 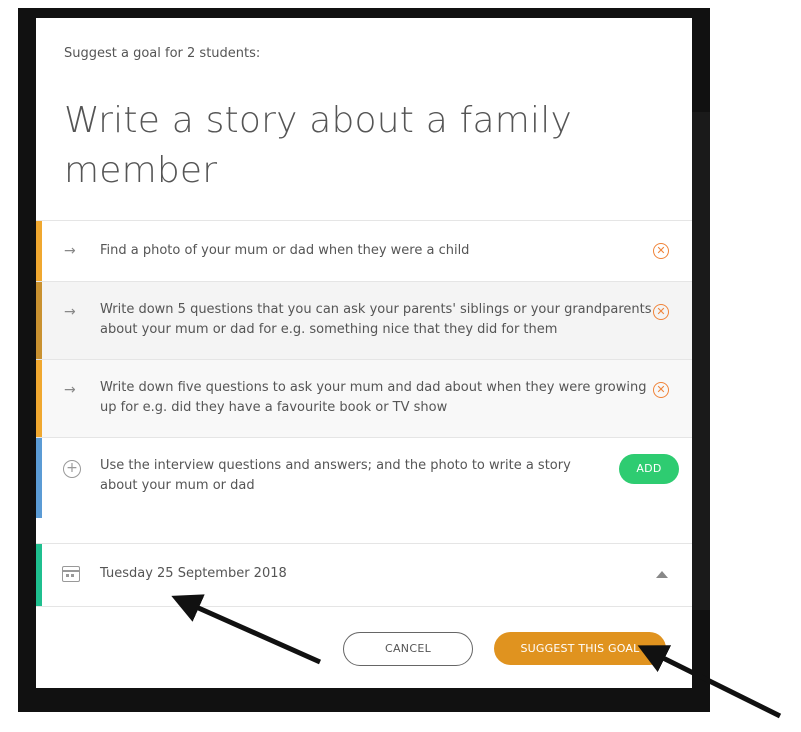 What do you see at coordinates (476, 656) in the screenshot?
I see `annotation-arrows` at bounding box center [476, 656].